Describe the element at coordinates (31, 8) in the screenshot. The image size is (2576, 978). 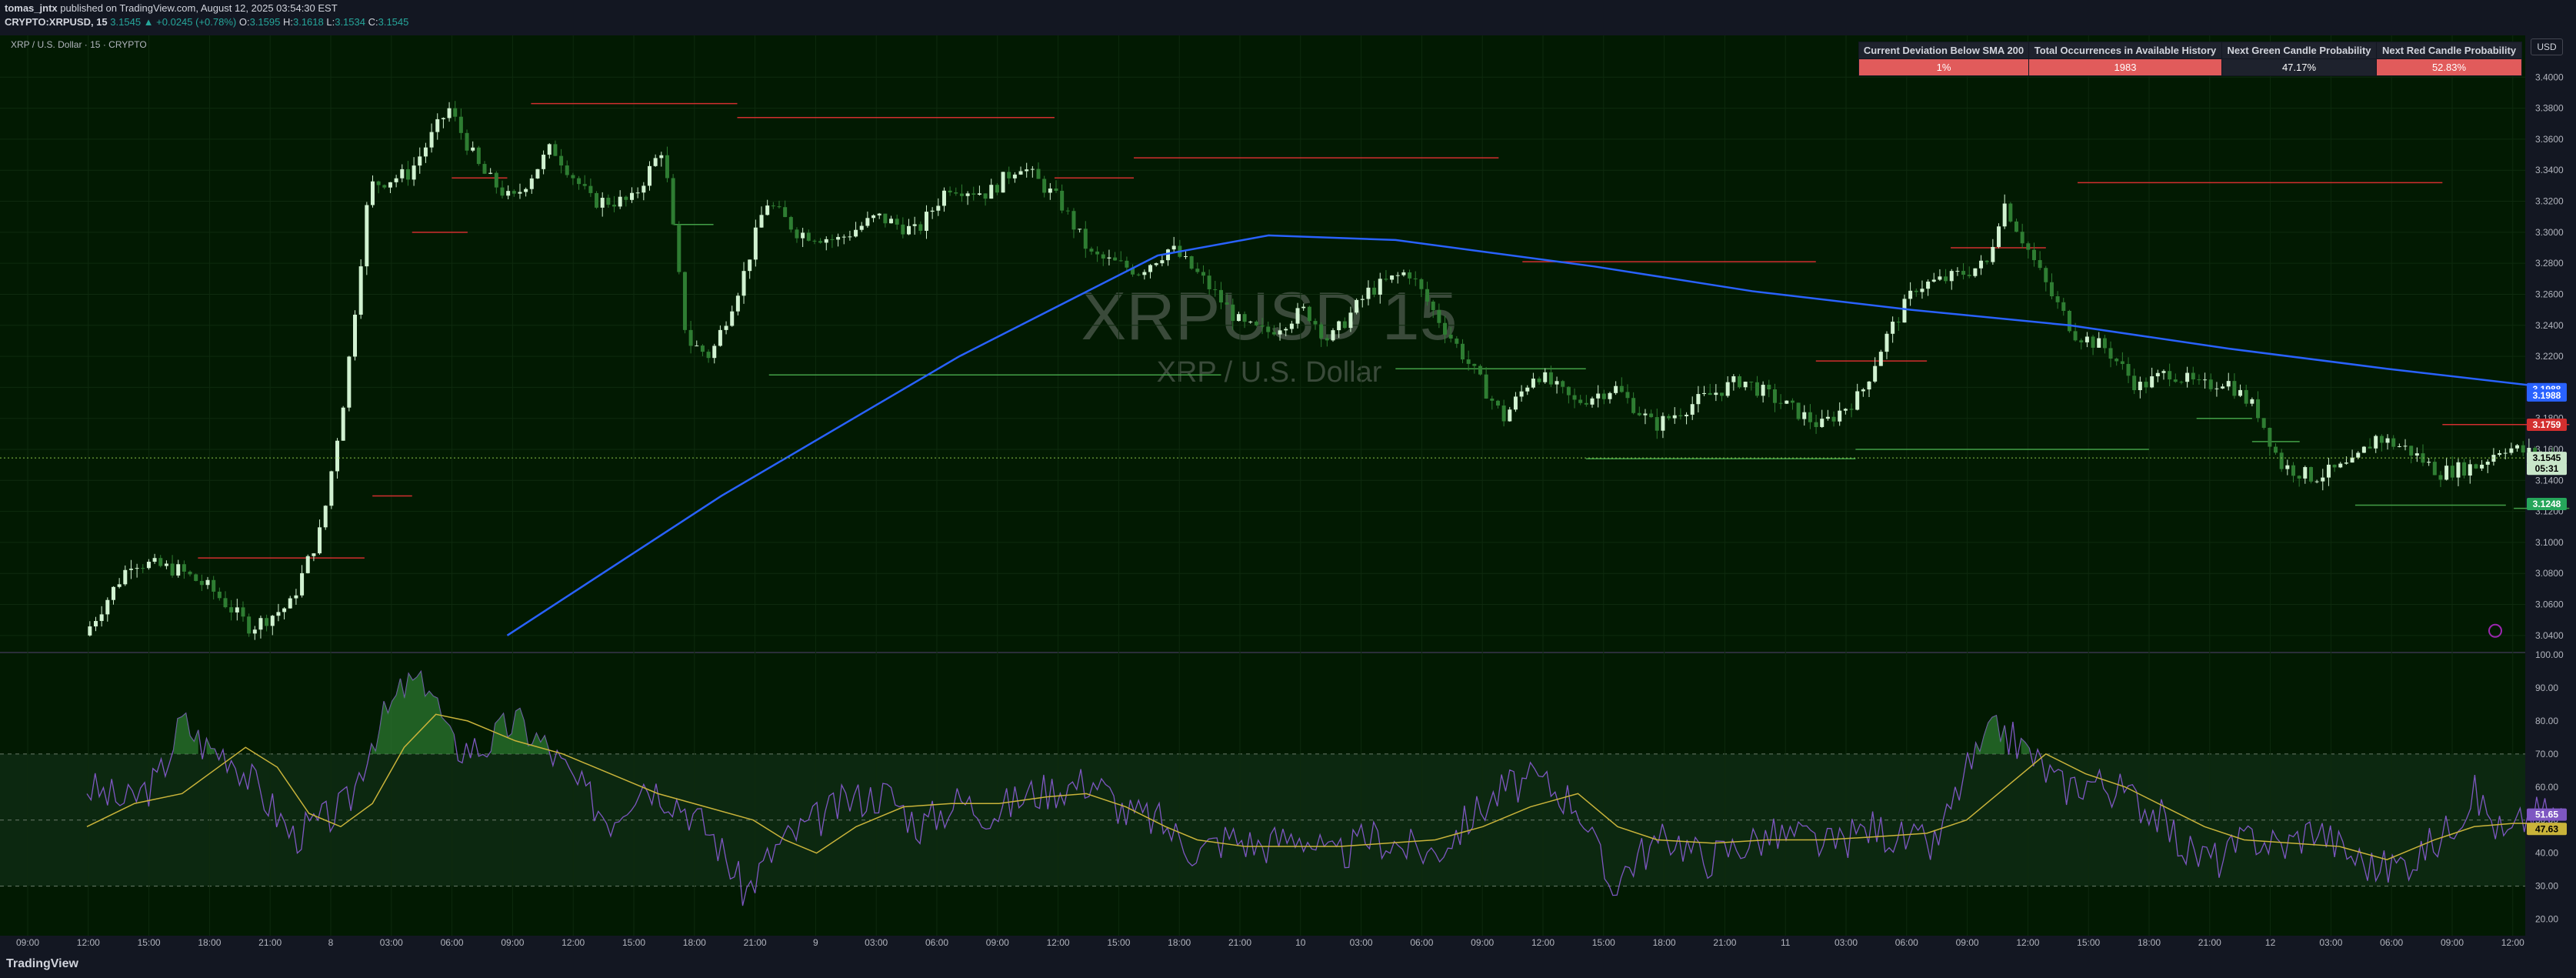
I see `author: tomas_jntx` at that location.